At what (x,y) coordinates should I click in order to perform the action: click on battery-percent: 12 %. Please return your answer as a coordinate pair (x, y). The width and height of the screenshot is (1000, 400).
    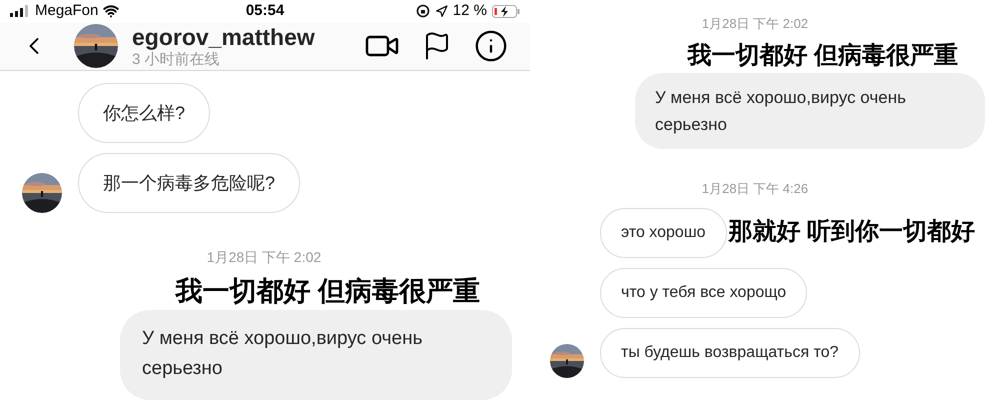
    Looking at the image, I should click on (469, 11).